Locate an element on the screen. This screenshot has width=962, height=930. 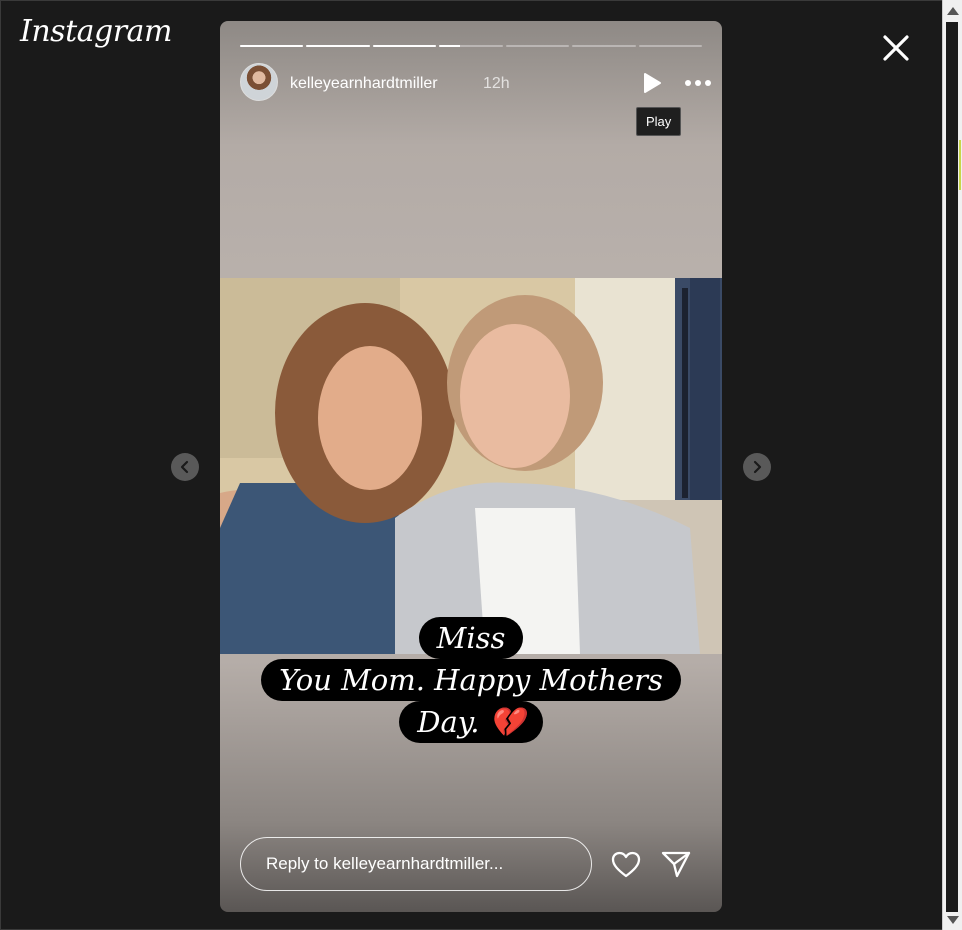
scroll-up-icon is located at coordinates (953, 11).